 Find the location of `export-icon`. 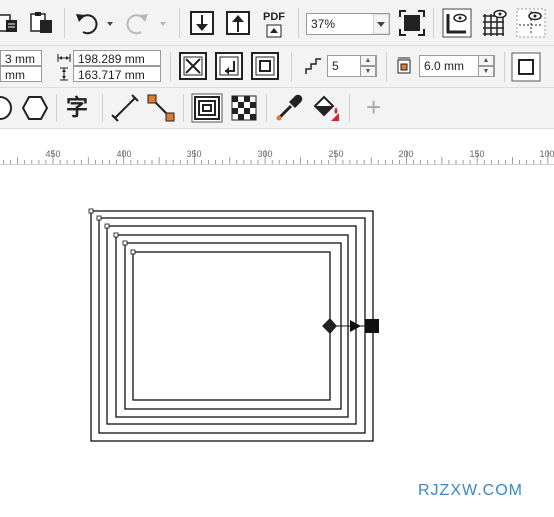

export-icon is located at coordinates (238, 23).